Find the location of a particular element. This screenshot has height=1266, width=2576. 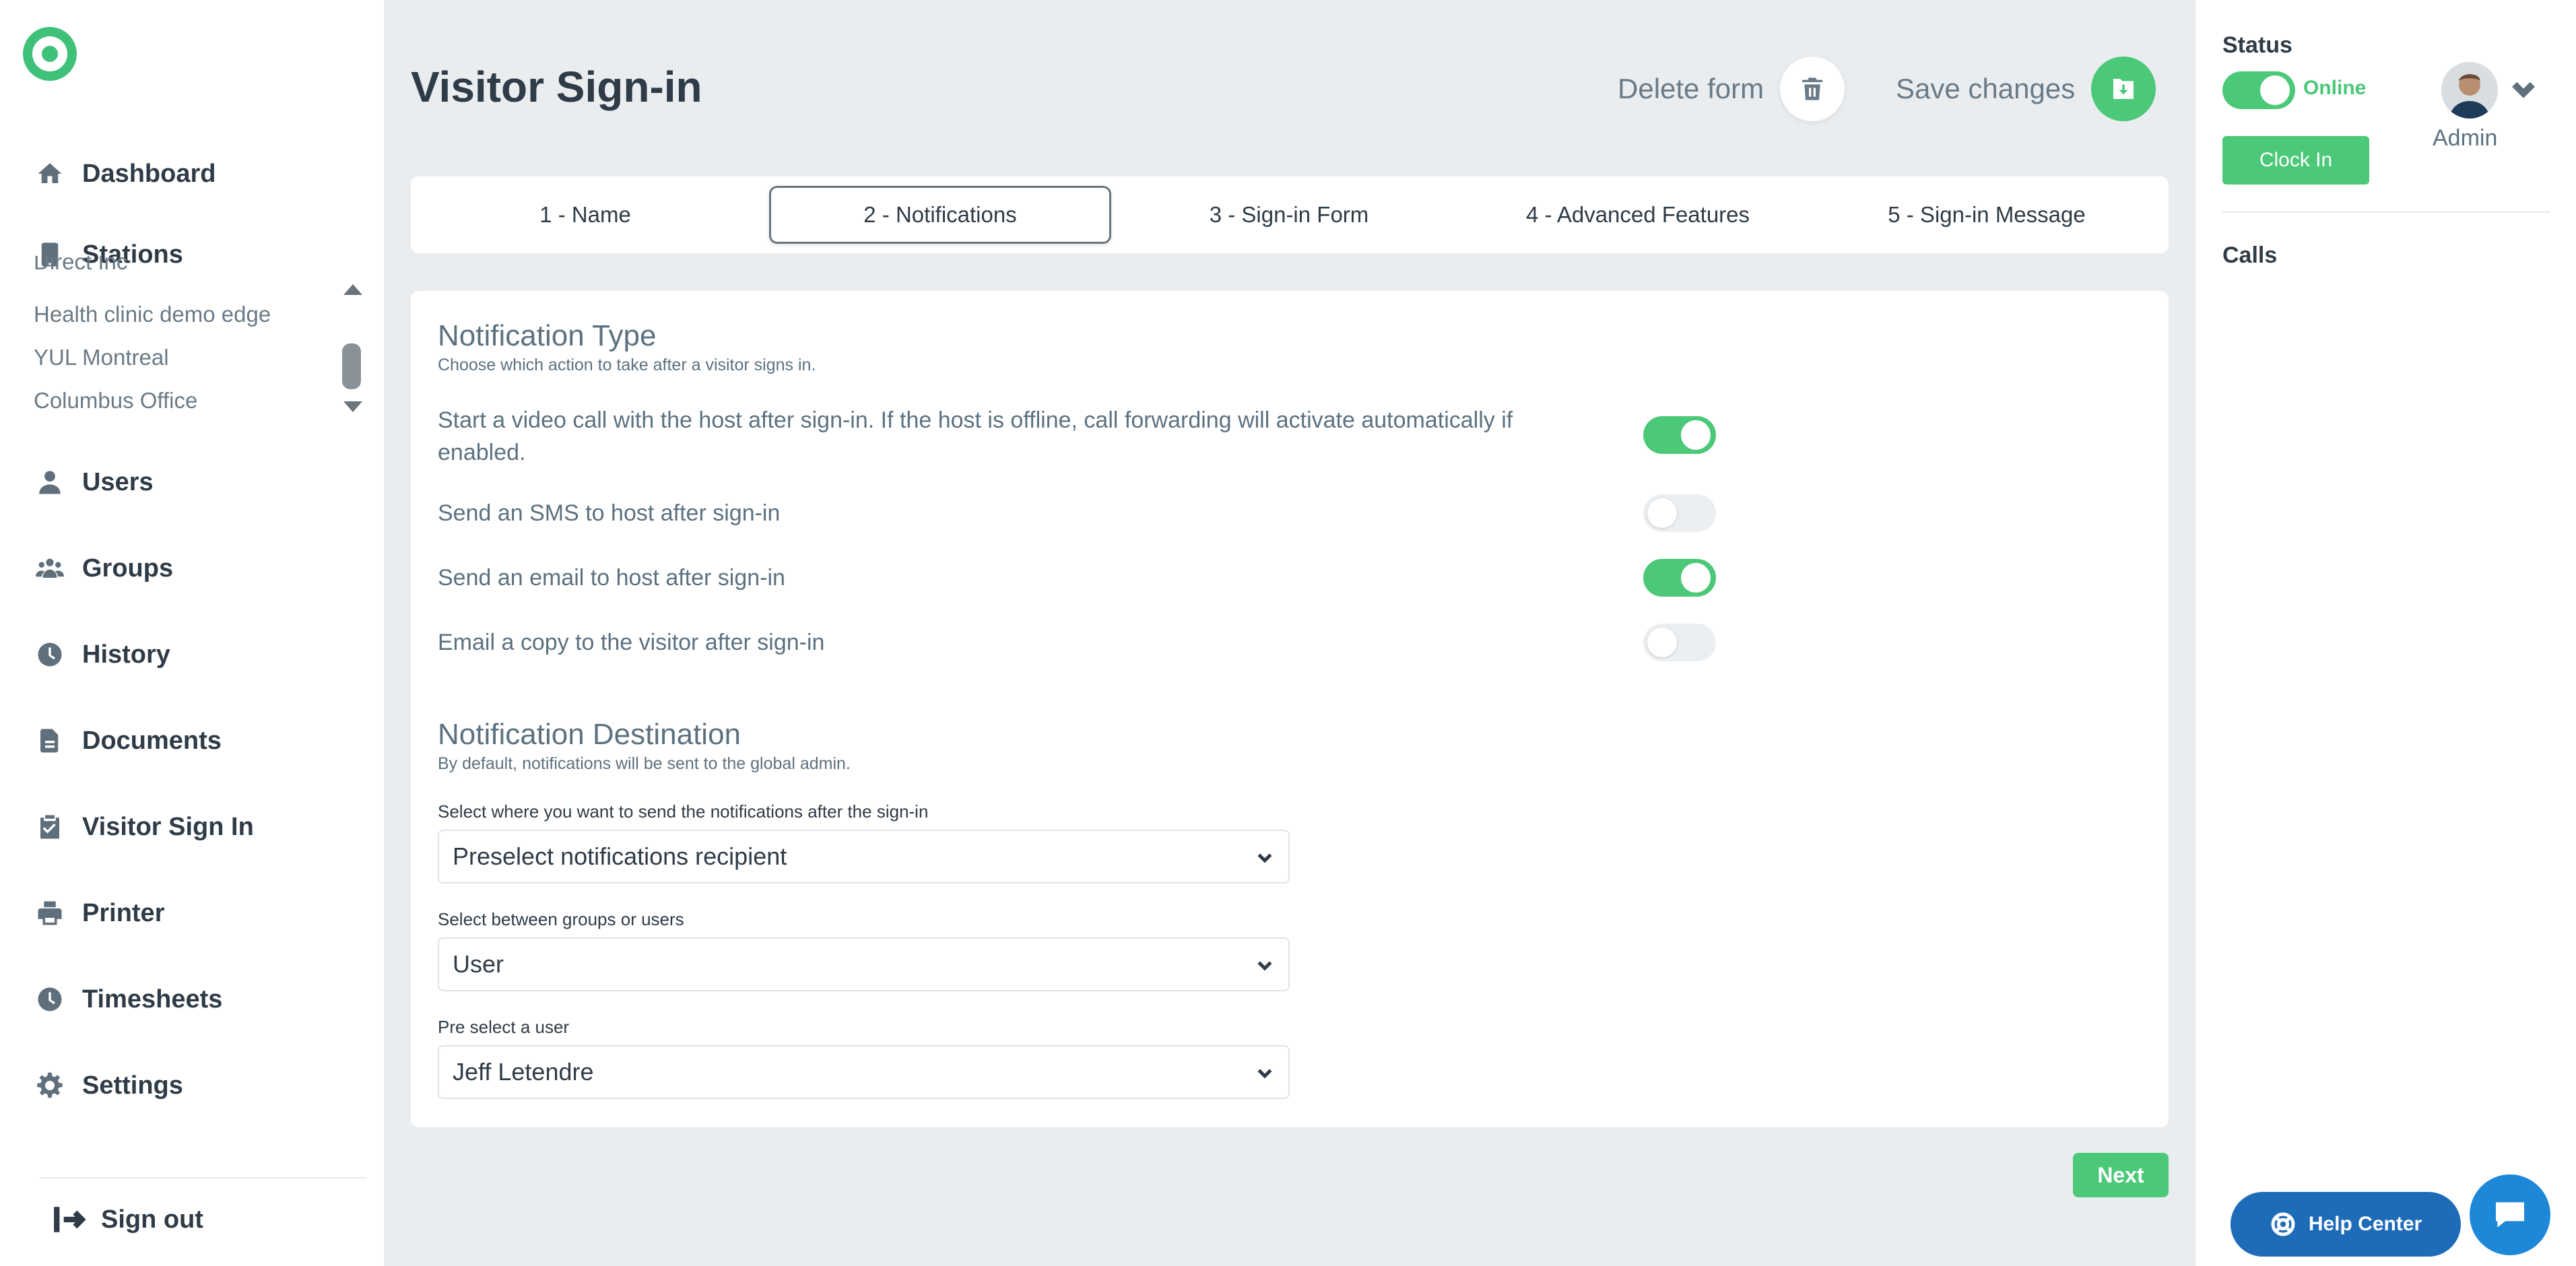

sidebar-divider is located at coordinates (202, 1177).